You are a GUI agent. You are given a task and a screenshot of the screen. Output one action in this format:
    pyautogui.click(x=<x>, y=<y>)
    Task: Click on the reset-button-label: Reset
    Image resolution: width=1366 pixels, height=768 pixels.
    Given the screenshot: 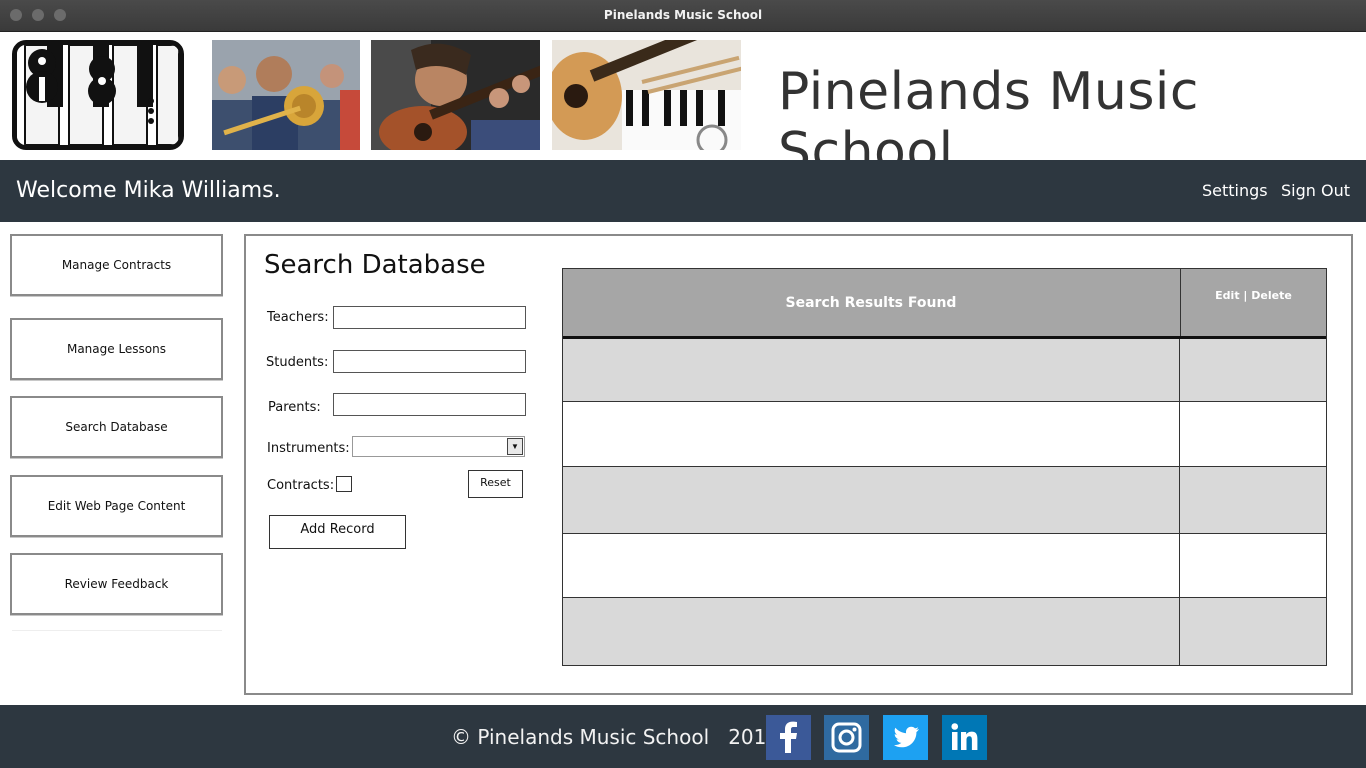 What is the action you would take?
    pyautogui.click(x=495, y=482)
    